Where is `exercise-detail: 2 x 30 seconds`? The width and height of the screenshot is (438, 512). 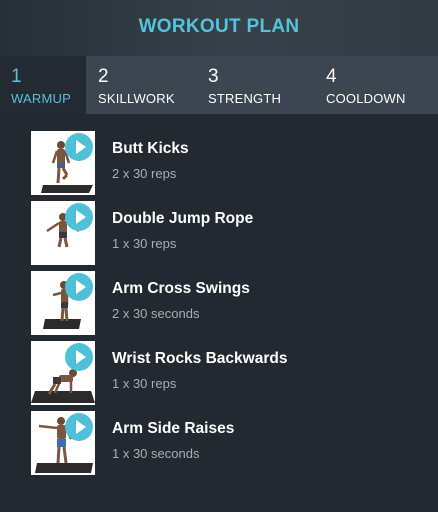
exercise-detail: 2 x 30 seconds is located at coordinates (156, 313).